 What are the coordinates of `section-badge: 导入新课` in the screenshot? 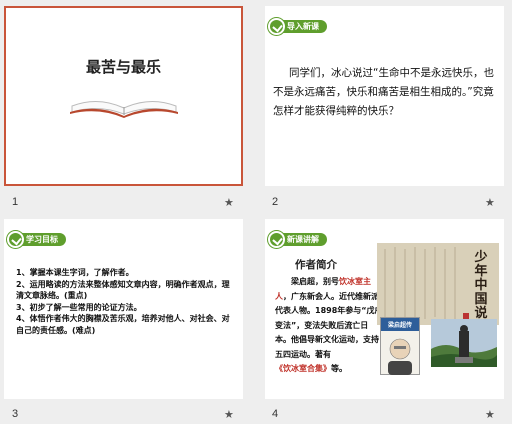 It's located at (297, 26).